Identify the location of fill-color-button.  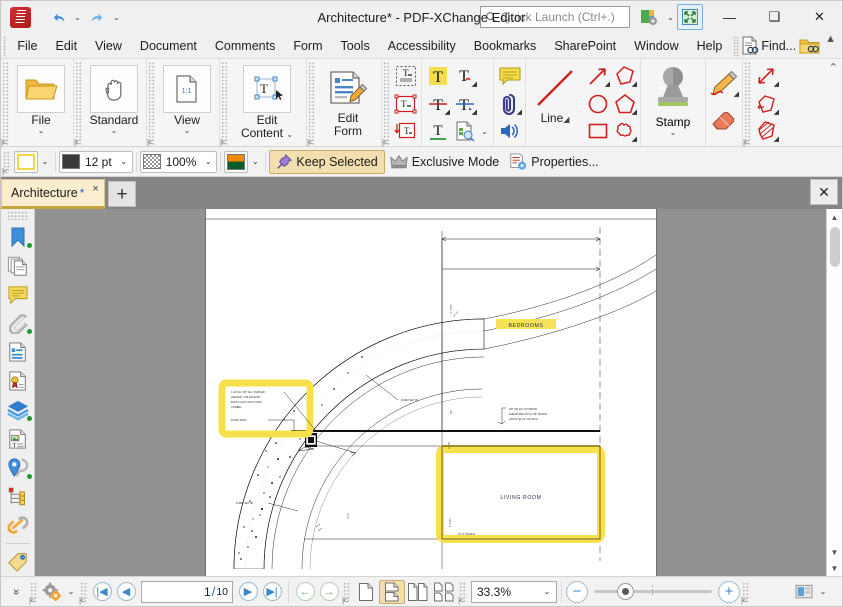
(26, 161).